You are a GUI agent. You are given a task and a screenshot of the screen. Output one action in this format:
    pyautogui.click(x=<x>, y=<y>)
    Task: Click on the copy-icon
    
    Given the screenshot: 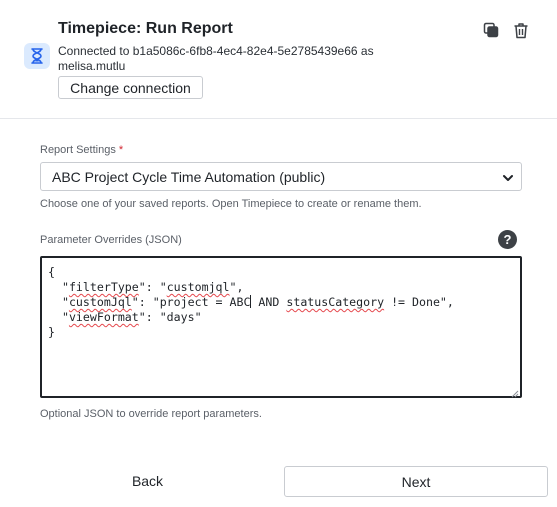 What is the action you would take?
    pyautogui.click(x=491, y=30)
    